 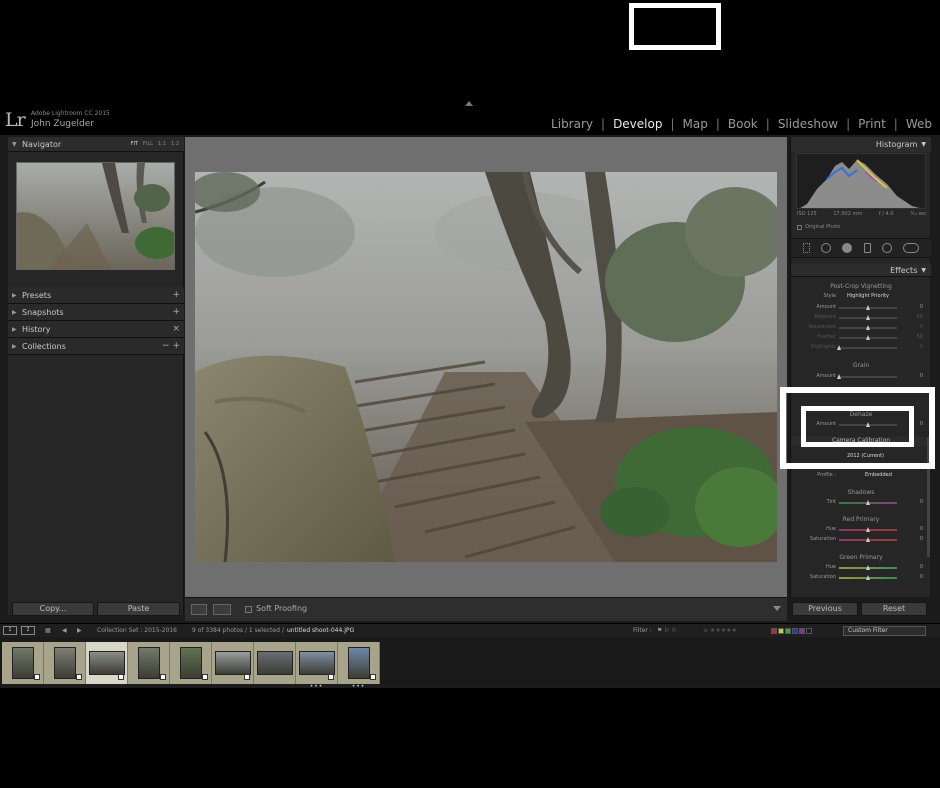 What do you see at coordinates (134, 144) in the screenshot?
I see `zoom-fit: FIT` at bounding box center [134, 144].